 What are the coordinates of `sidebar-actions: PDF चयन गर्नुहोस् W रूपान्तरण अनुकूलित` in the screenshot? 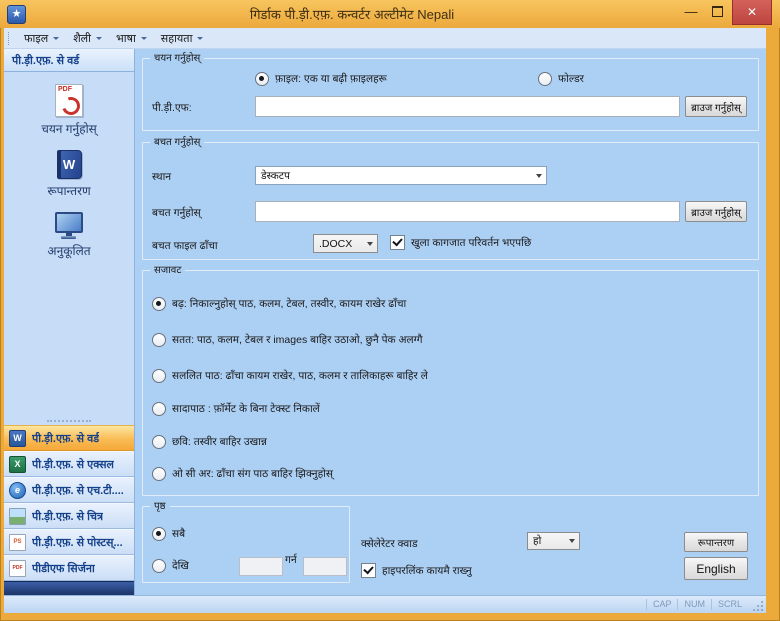 It's located at (69, 244).